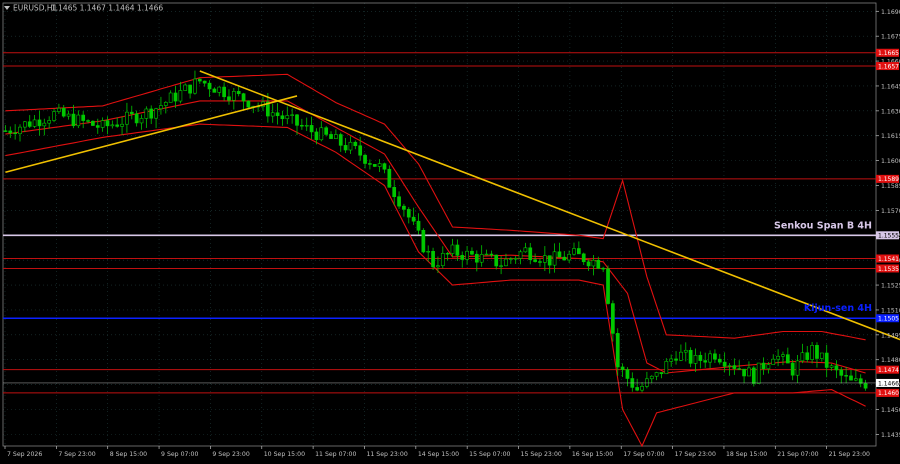 The height and width of the screenshot is (464, 900). What do you see at coordinates (489, 454) in the screenshot?
I see `time-tick-label: 15 Sep 07:00` at bounding box center [489, 454].